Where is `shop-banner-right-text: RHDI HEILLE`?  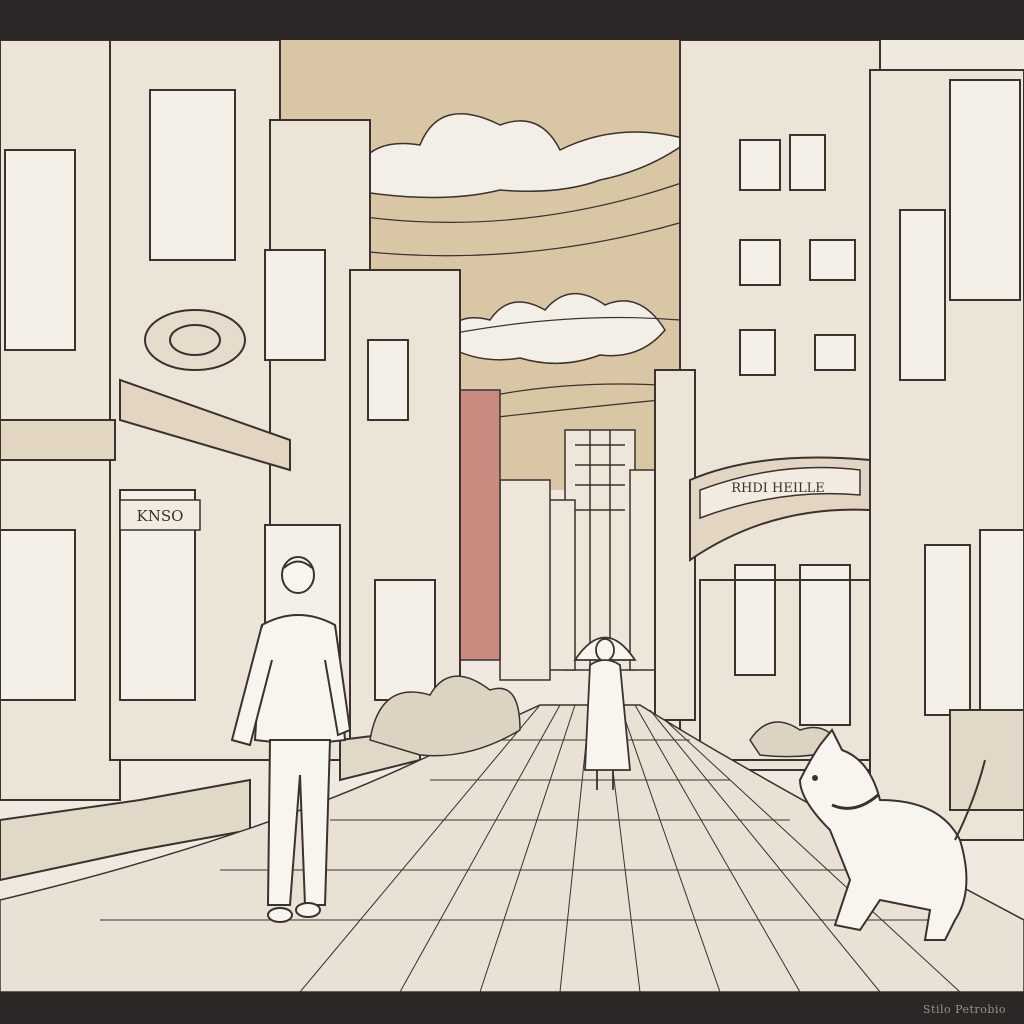 shop-banner-right-text: RHDI HEILLE is located at coordinates (778, 488).